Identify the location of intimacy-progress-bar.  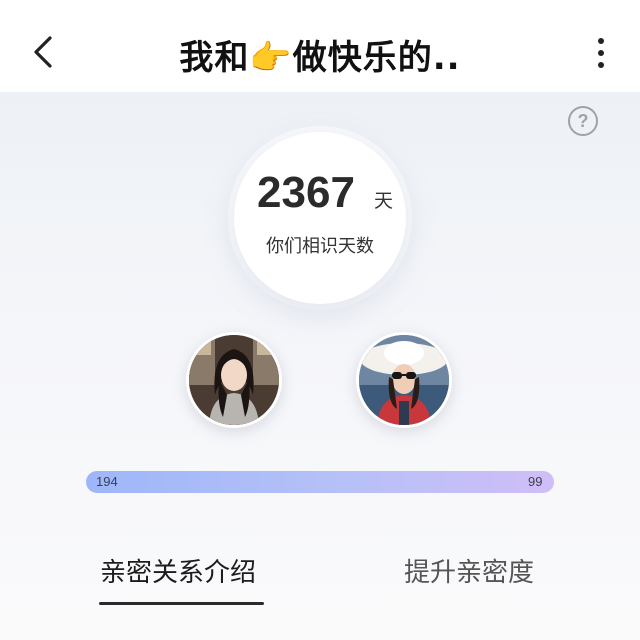
(320, 482).